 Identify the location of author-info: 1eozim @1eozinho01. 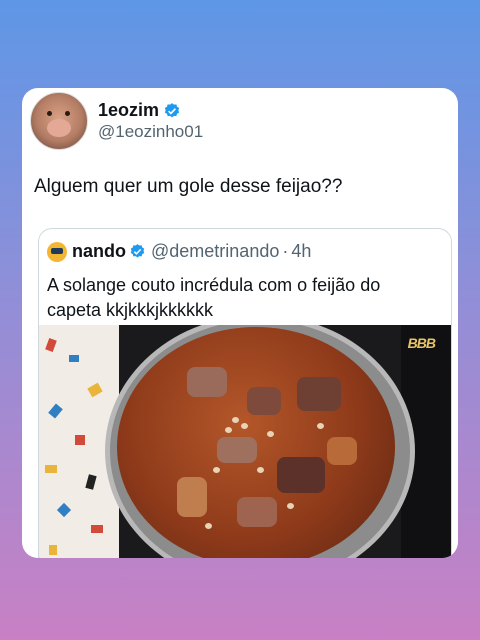
(150, 121).